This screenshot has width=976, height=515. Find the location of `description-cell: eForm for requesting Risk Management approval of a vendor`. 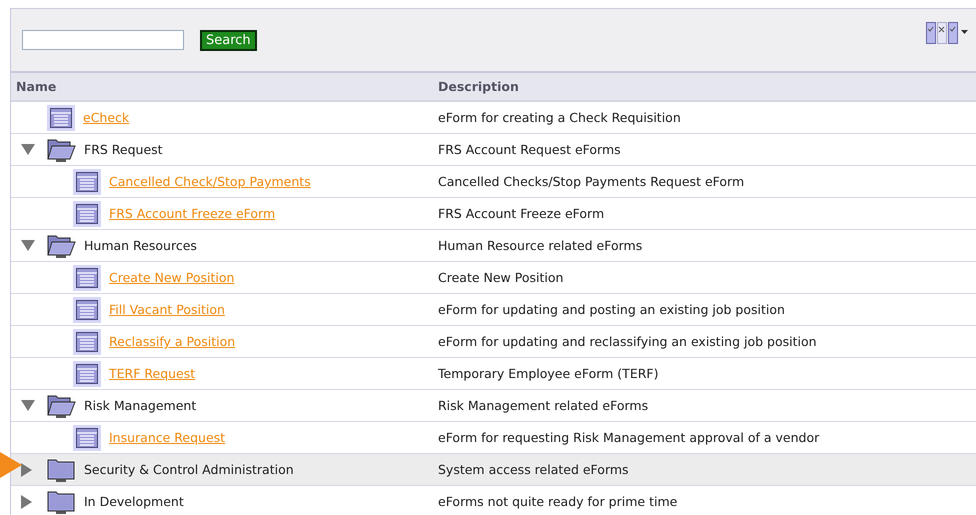

description-cell: eForm for requesting Risk Management approval of a vendor is located at coordinates (629, 437).